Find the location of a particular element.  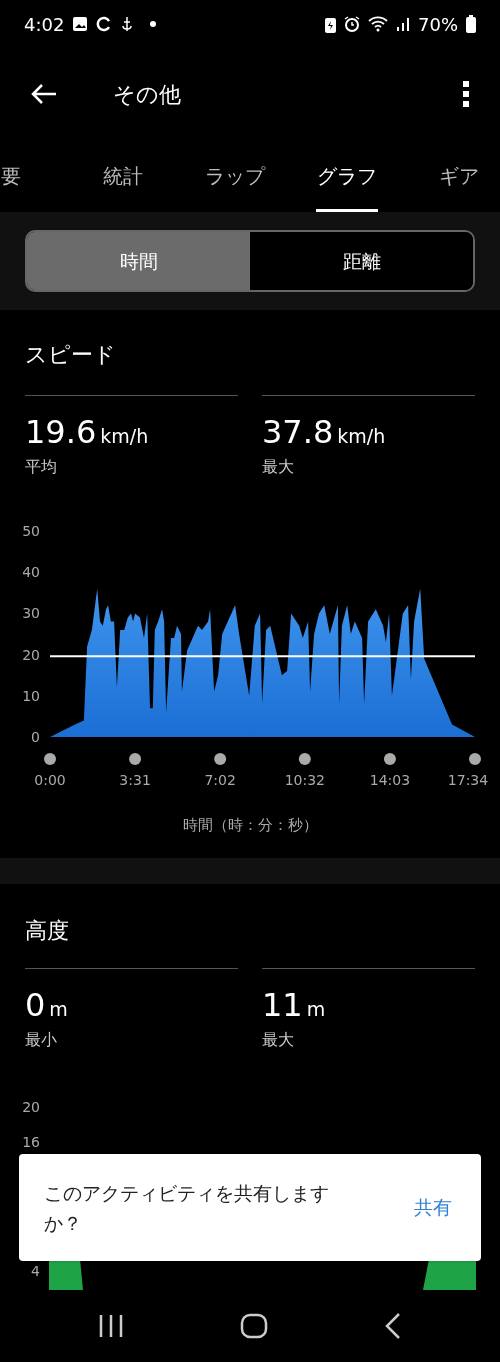

section-title: スピード is located at coordinates (70, 354).